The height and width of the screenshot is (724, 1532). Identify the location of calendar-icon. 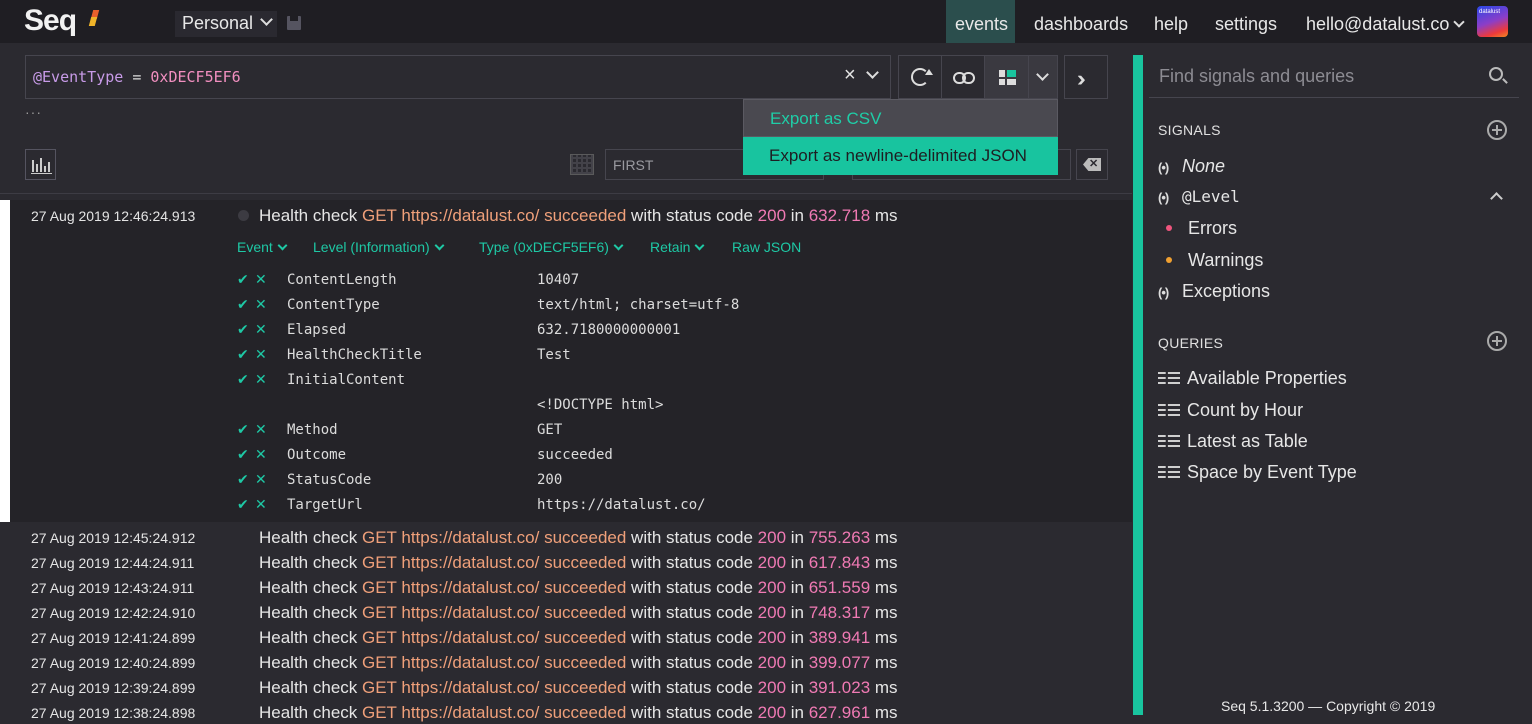
(582, 164).